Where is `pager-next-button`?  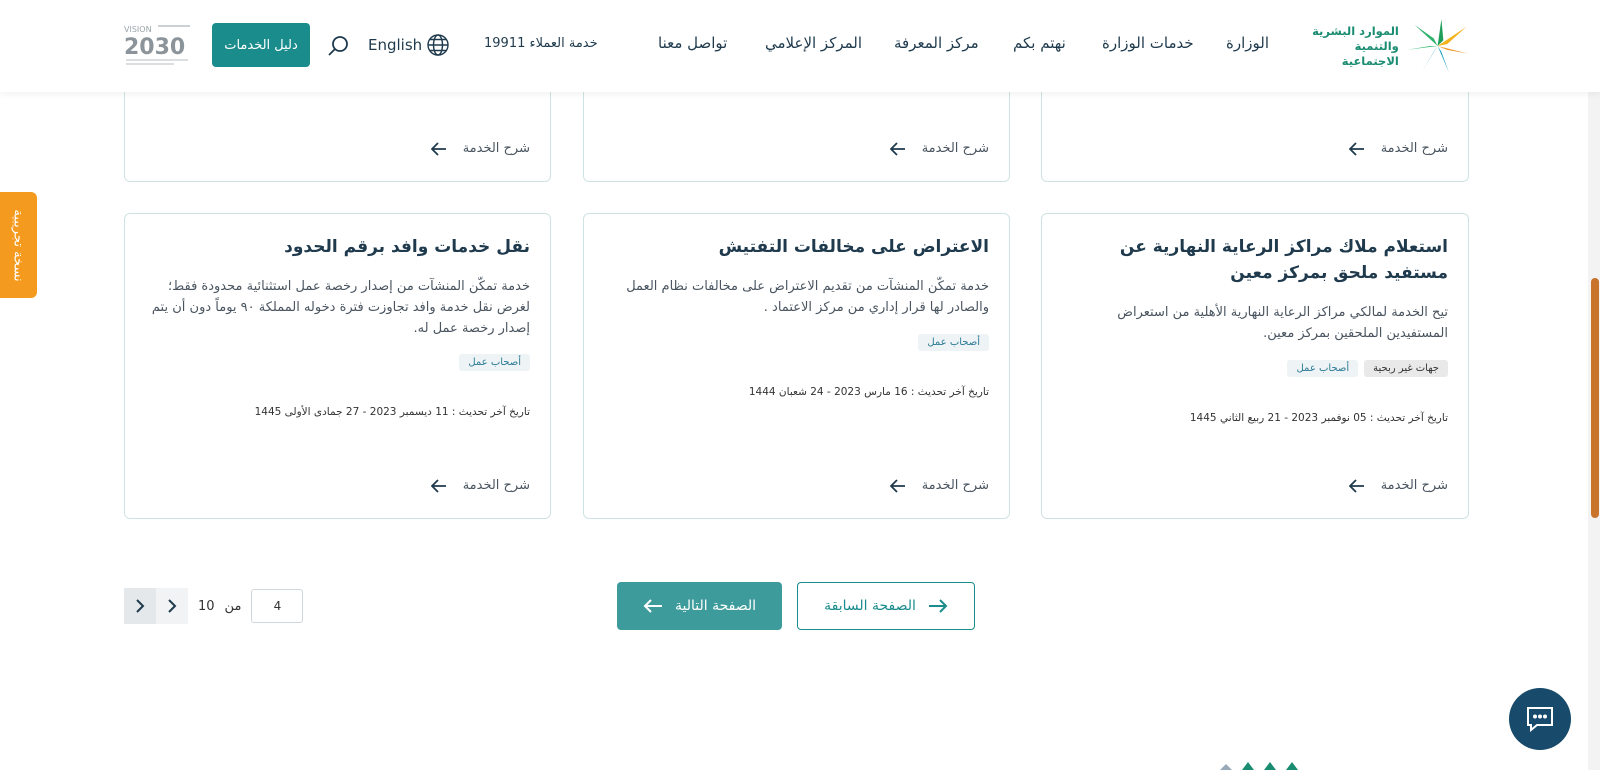
pager-next-button is located at coordinates (172, 606).